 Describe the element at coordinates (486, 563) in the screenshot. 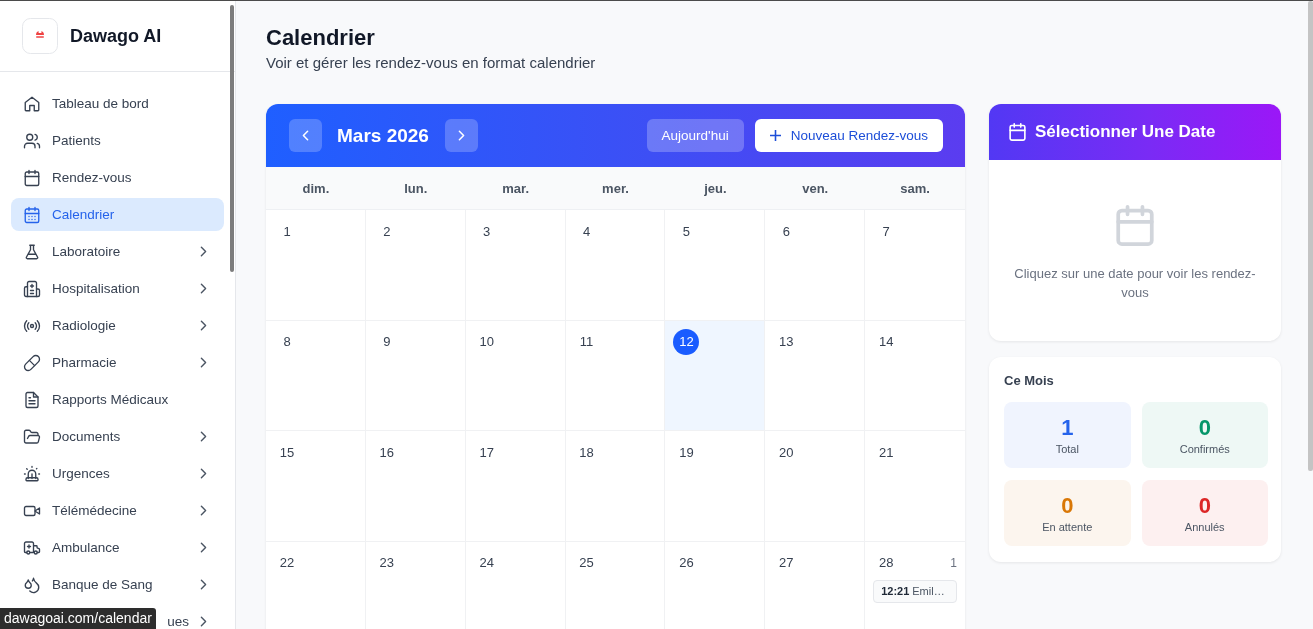

I see `day-number: 24` at that location.